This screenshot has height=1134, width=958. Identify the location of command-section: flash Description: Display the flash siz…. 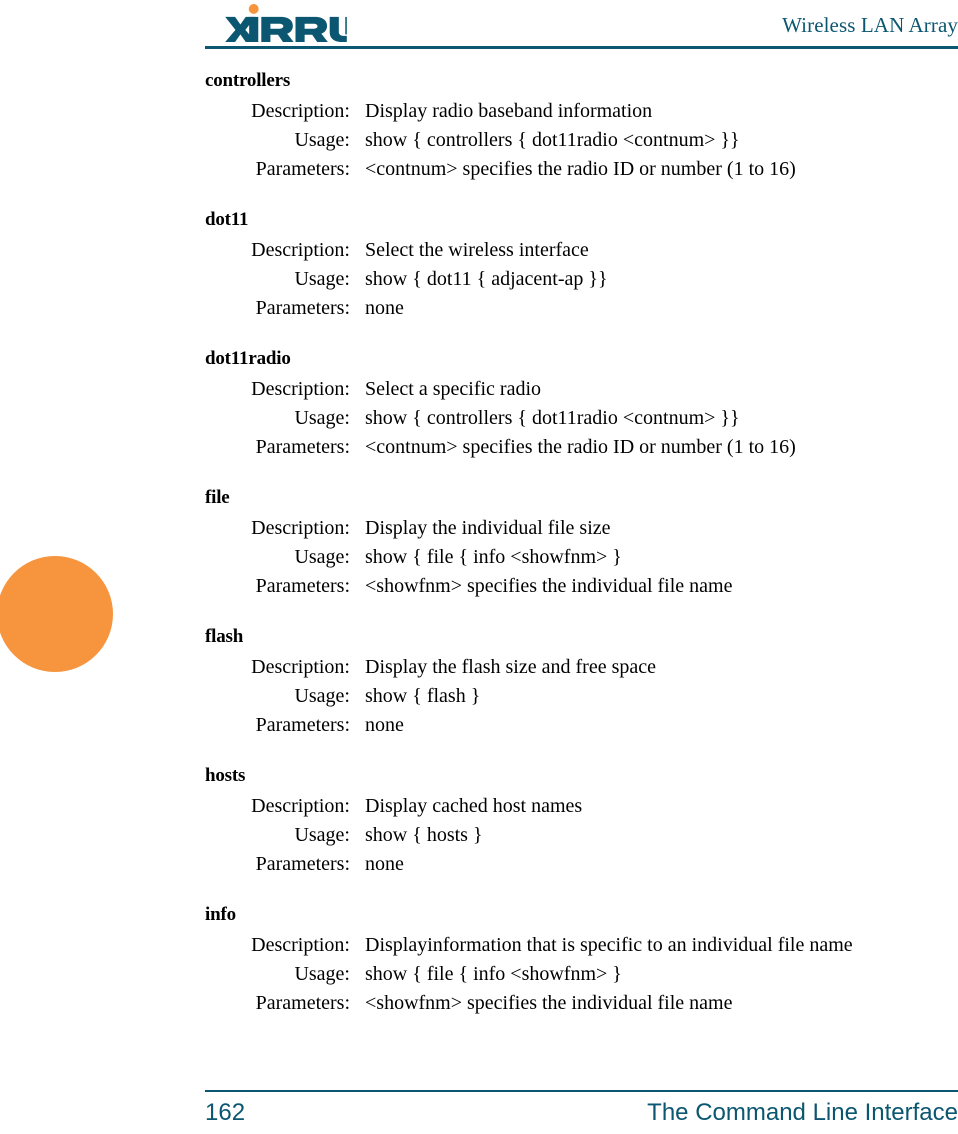
(479, 682).